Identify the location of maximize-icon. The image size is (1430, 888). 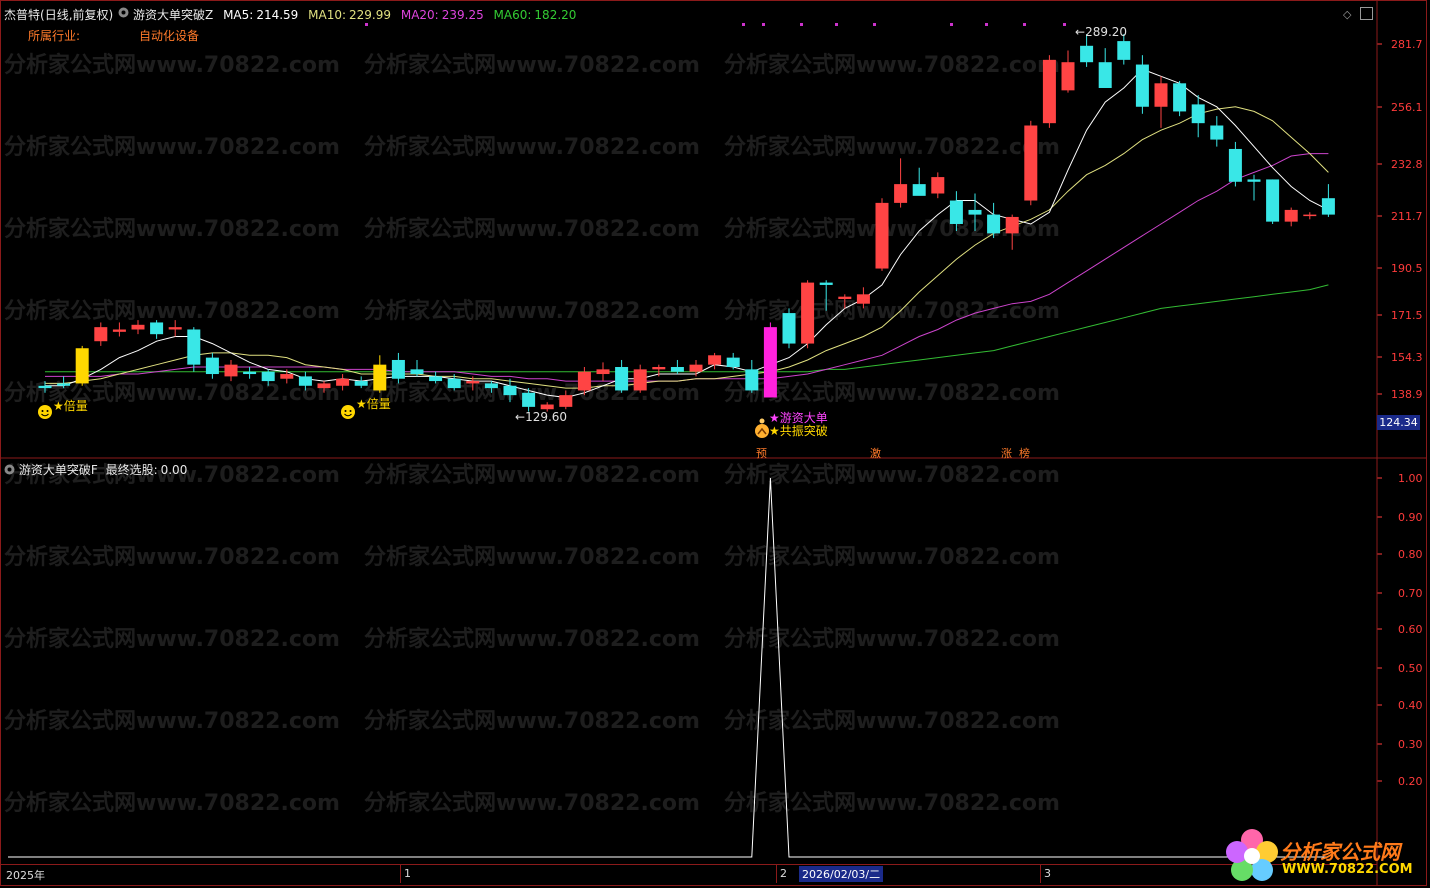
(1366, 13).